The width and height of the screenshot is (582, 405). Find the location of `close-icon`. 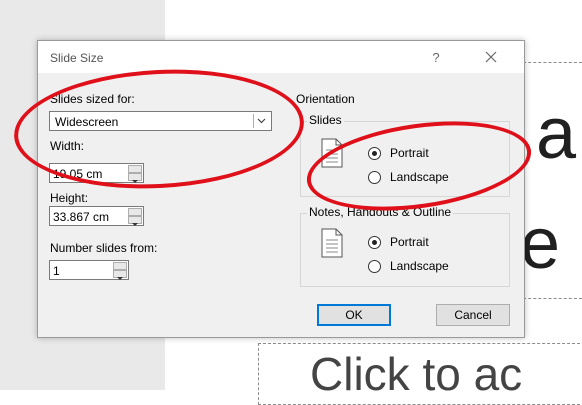

close-icon is located at coordinates (491, 57).